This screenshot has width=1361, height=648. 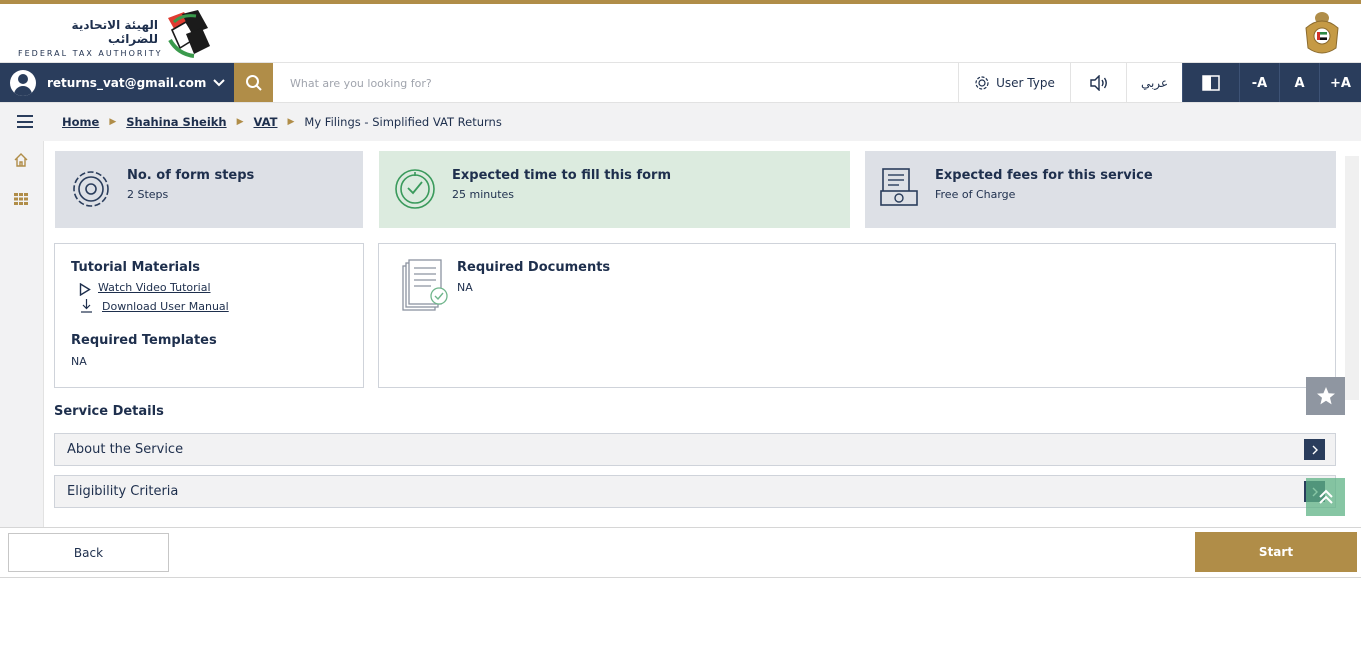 I want to click on read-aloud-button, so click(x=1098, y=83).